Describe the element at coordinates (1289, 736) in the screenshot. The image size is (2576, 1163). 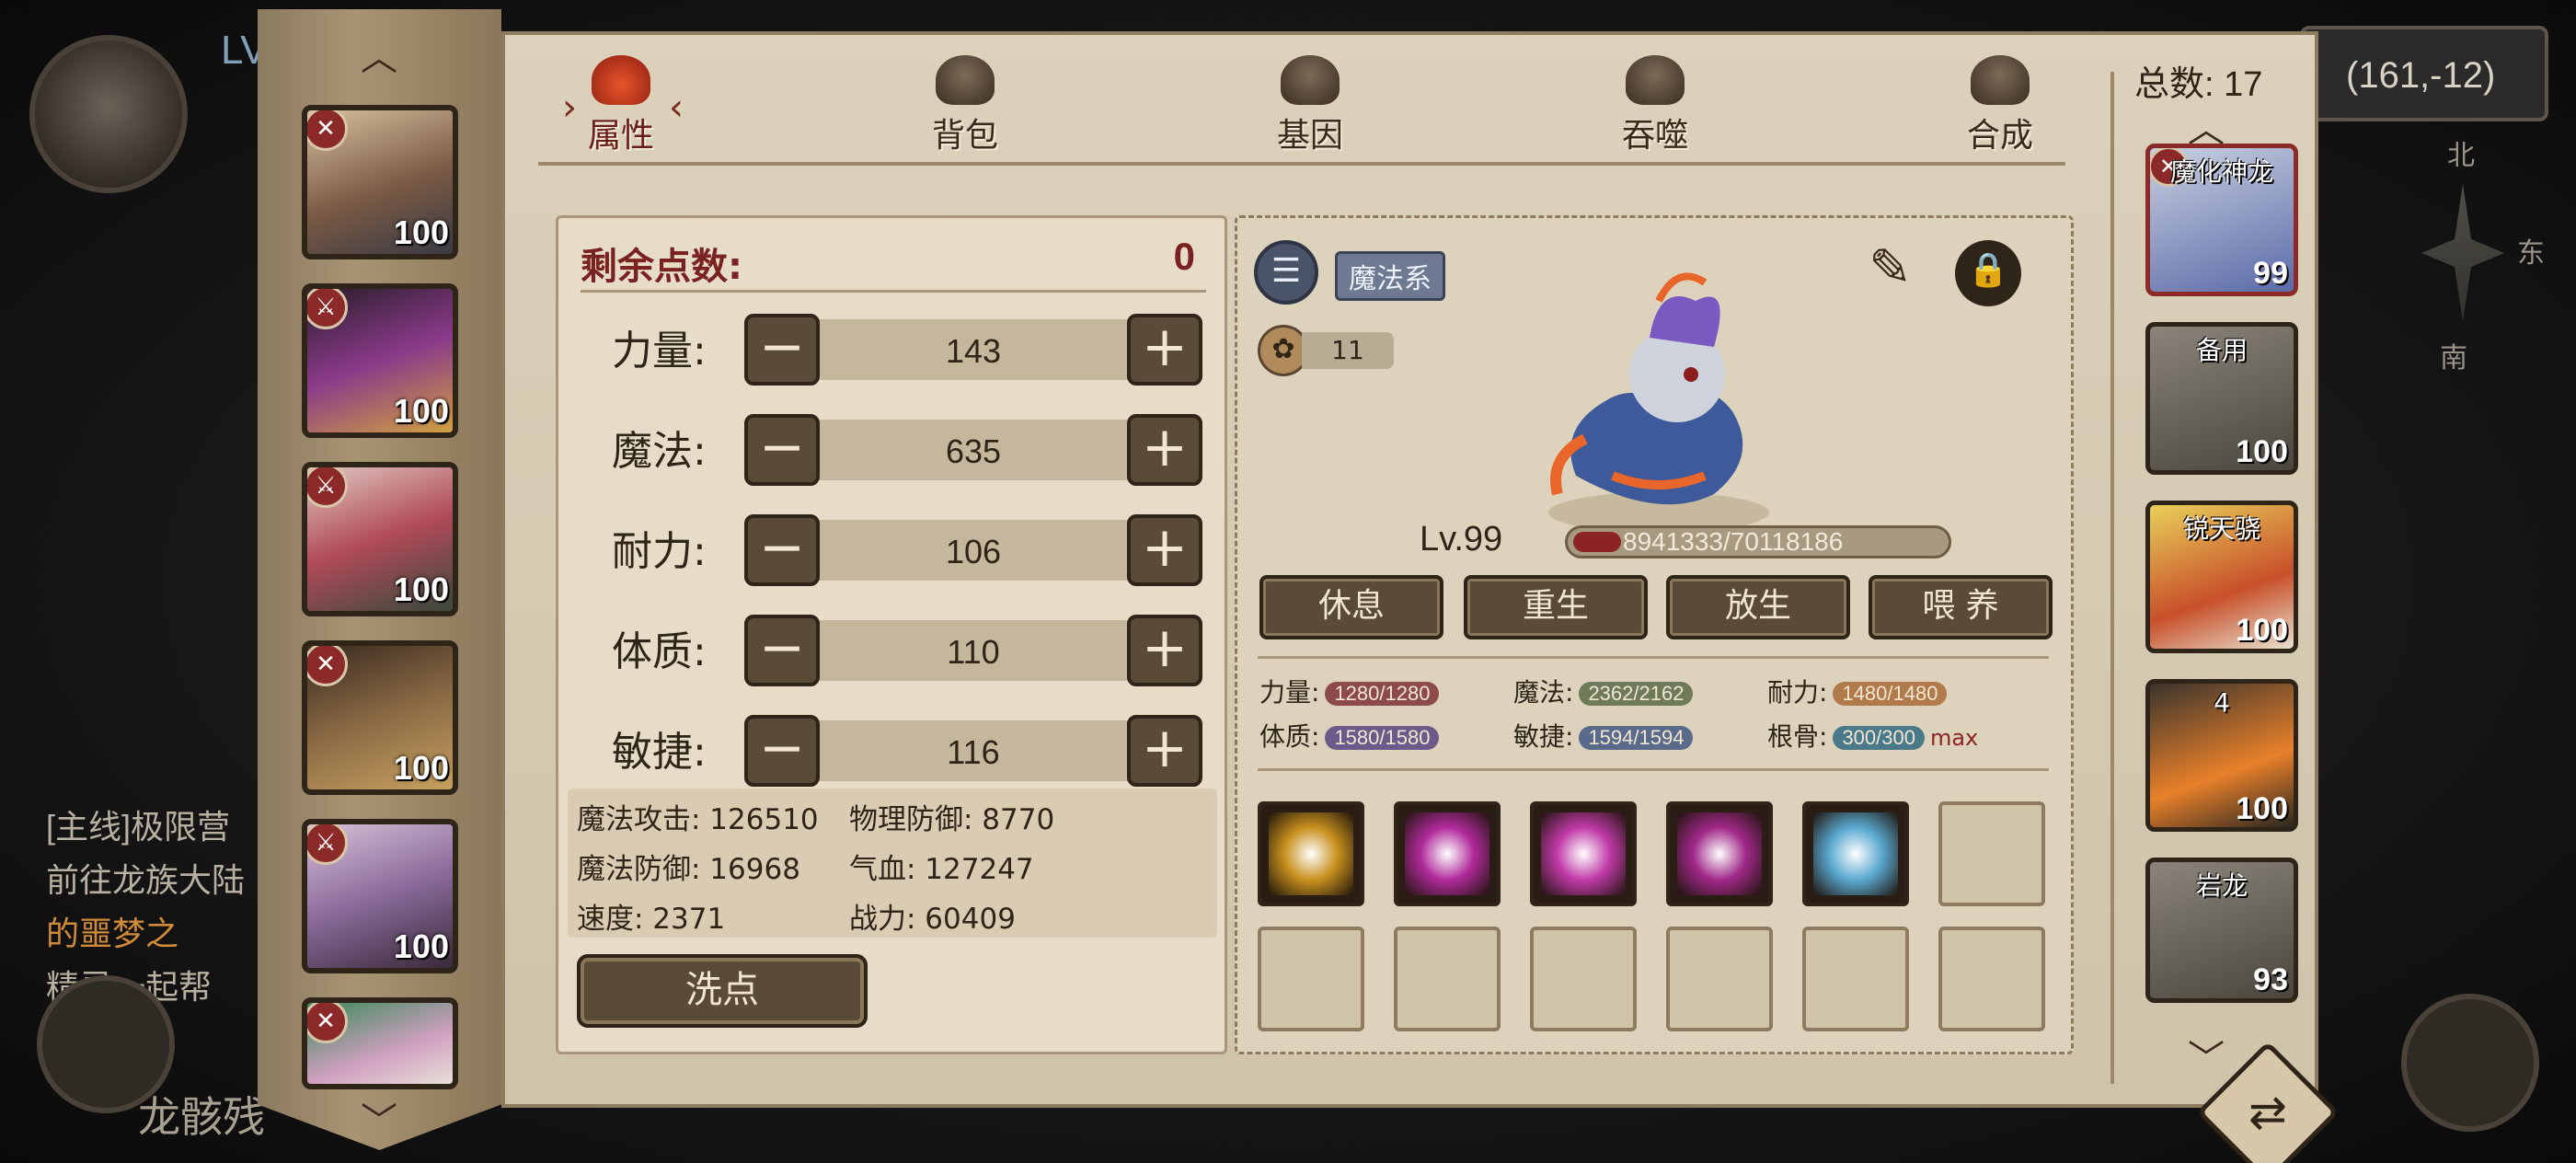
I see `pet-stat-label: 体质:` at that location.